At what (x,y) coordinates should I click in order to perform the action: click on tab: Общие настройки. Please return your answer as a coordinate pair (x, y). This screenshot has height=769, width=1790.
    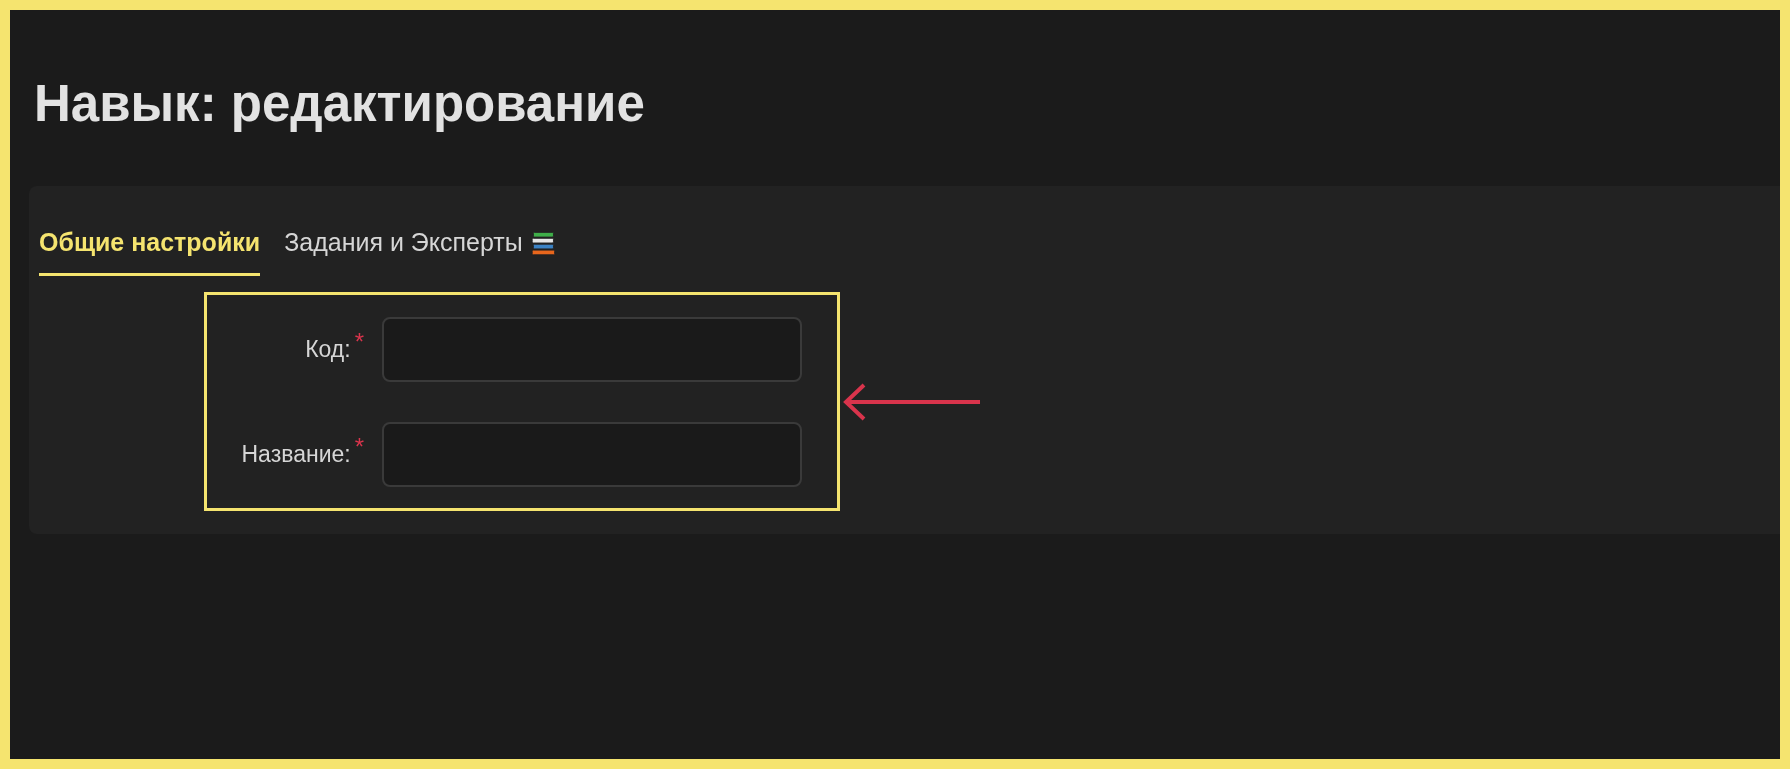
    Looking at the image, I should click on (150, 250).